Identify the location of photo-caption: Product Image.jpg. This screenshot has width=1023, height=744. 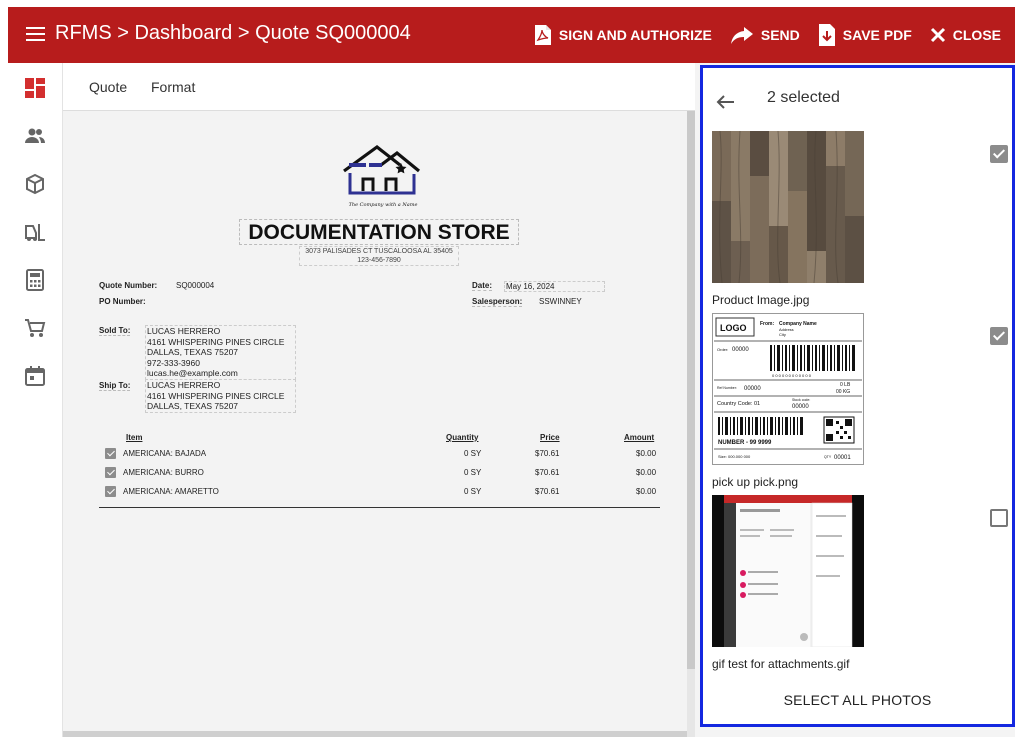
(761, 300).